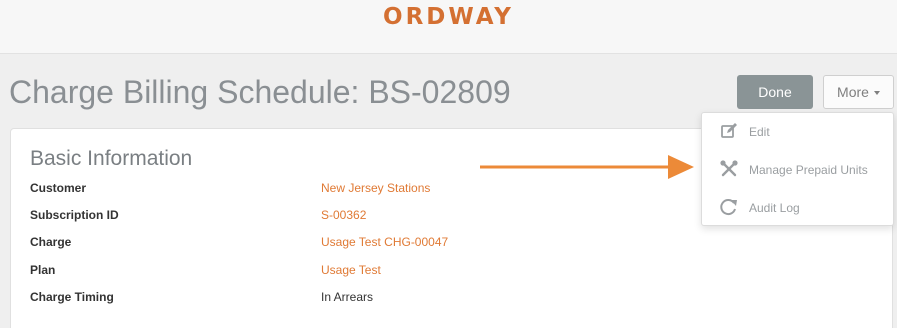  What do you see at coordinates (876, 93) in the screenshot?
I see `caret-down-icon` at bounding box center [876, 93].